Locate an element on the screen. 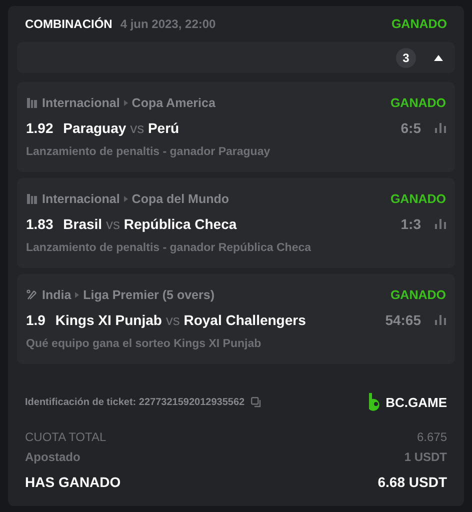 The image size is (472, 512). brand-name: BC.GAME is located at coordinates (416, 402).